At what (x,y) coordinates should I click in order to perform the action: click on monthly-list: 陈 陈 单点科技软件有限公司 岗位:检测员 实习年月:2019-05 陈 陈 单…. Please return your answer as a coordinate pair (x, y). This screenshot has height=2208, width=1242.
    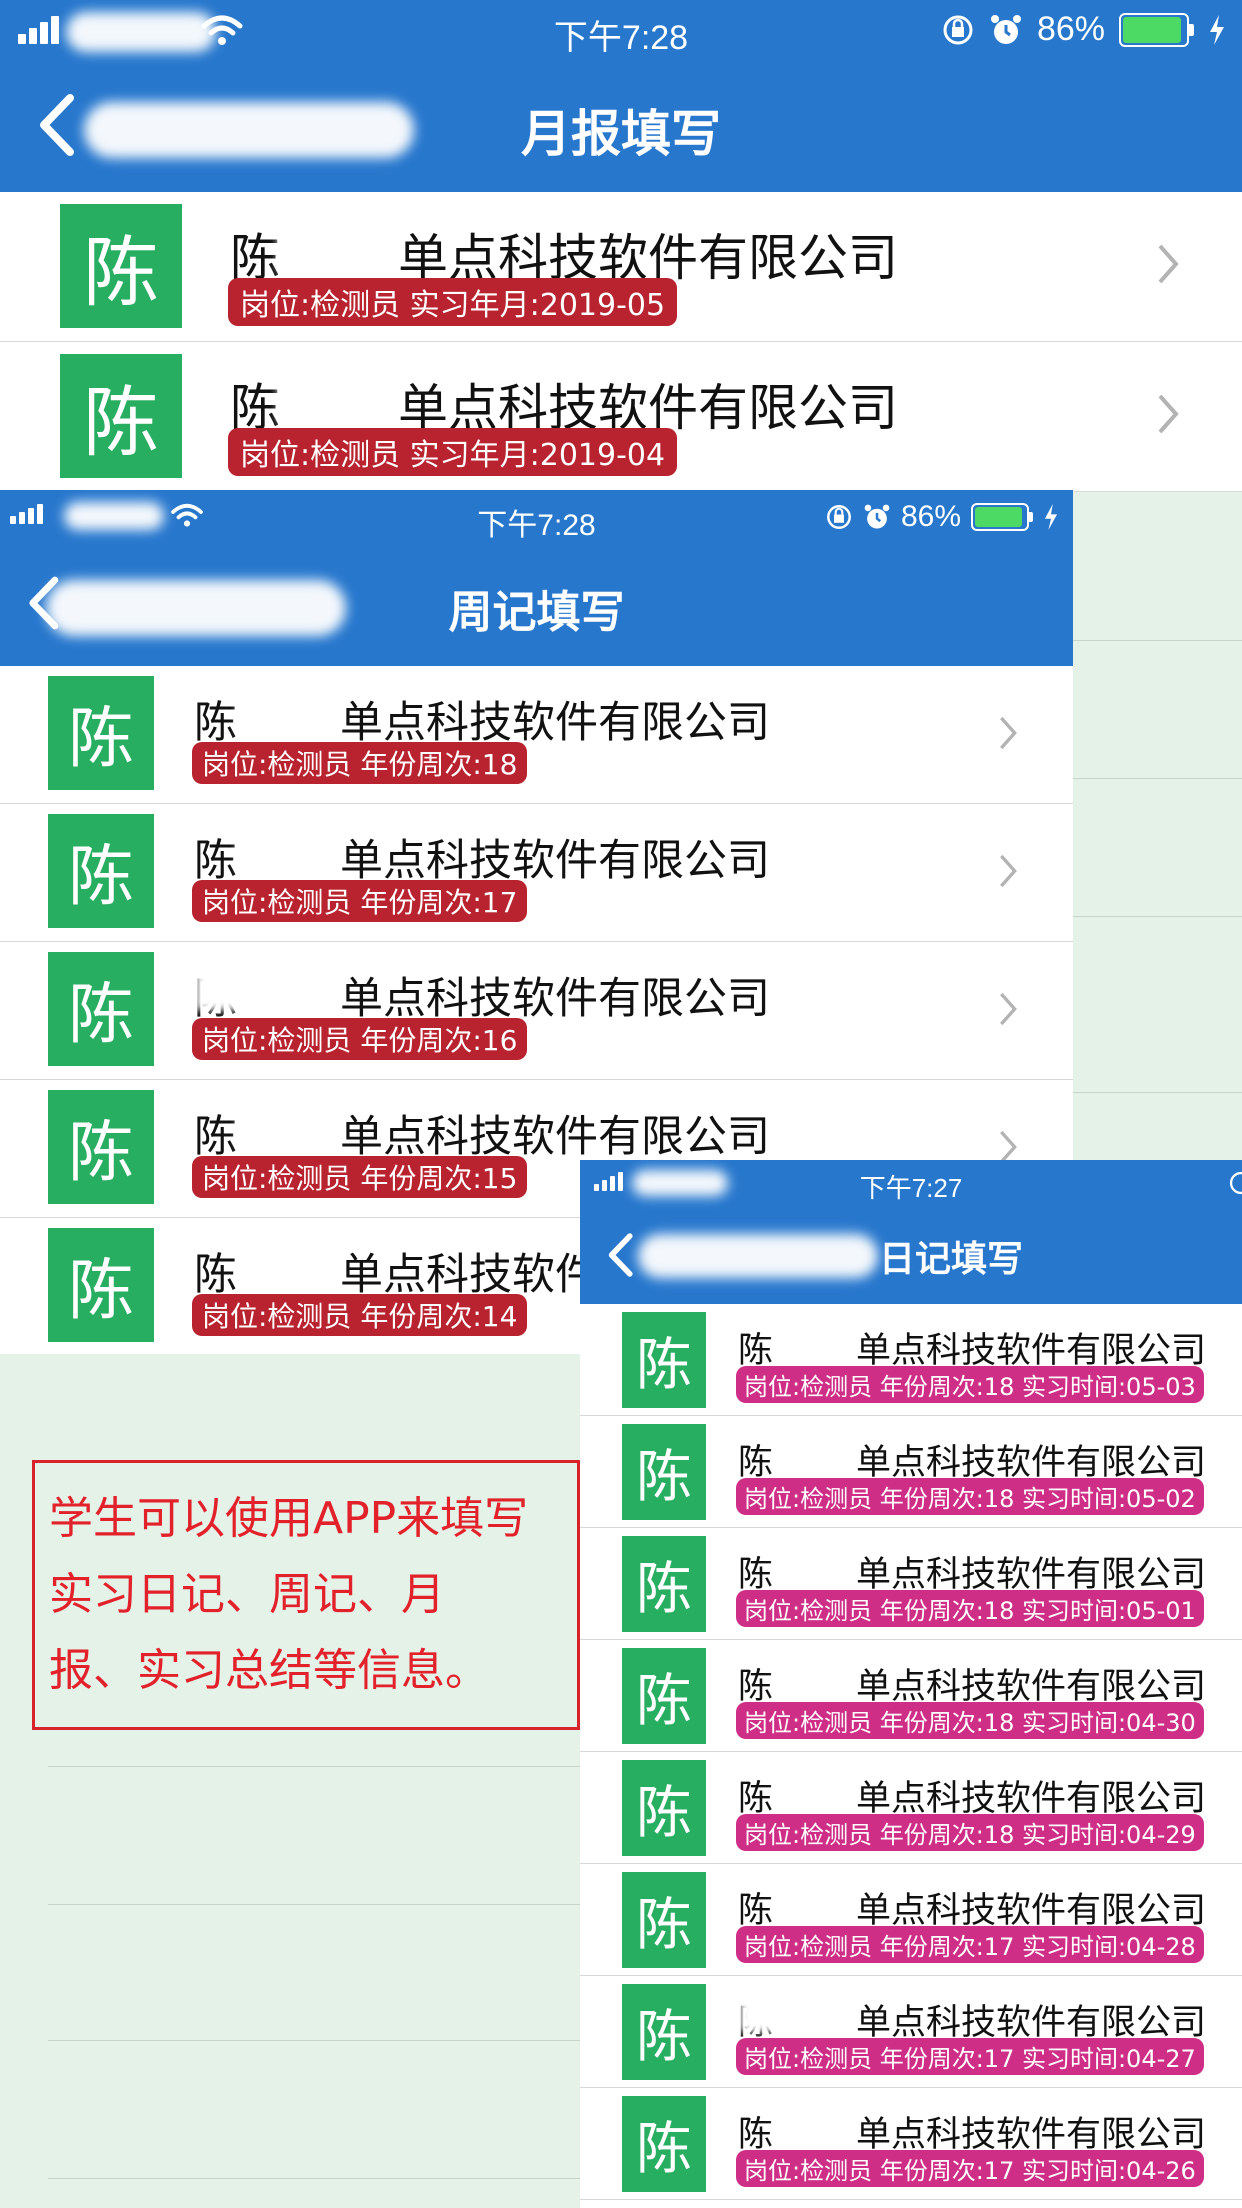
    Looking at the image, I should click on (621, 342).